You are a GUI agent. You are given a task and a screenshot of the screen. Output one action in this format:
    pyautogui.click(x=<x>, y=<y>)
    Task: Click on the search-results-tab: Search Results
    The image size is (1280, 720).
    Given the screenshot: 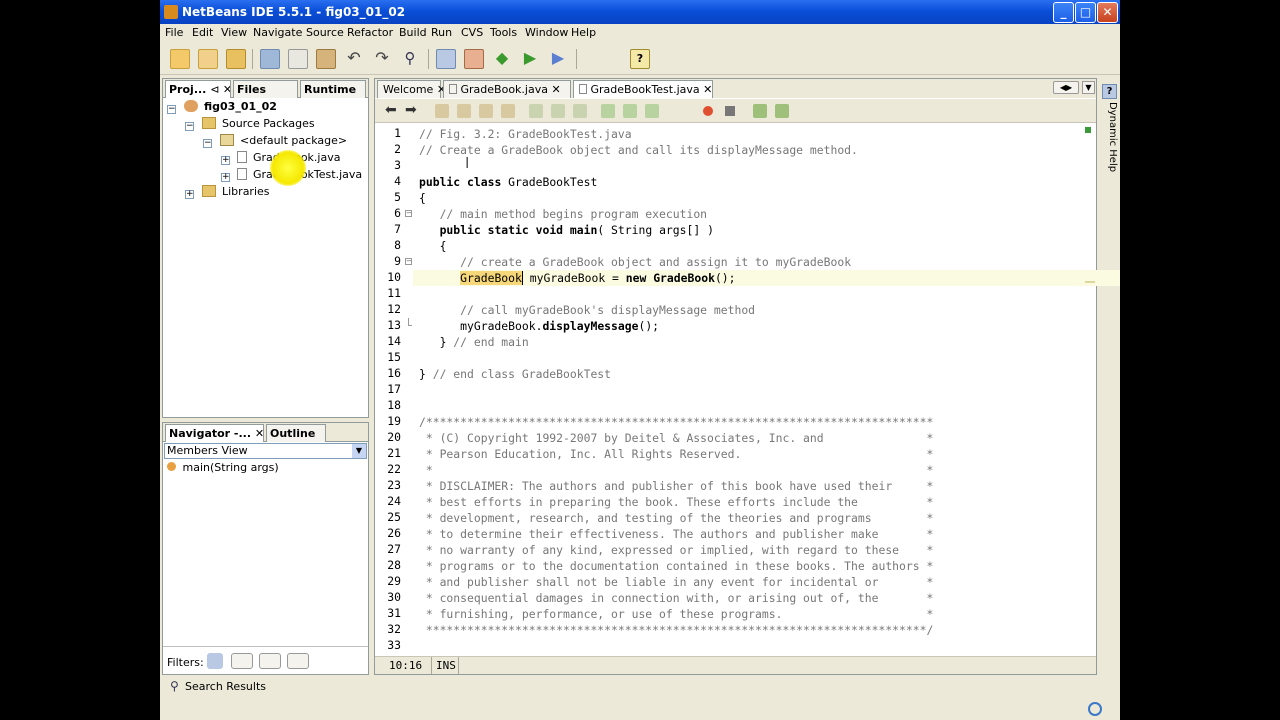 What is the action you would take?
    pyautogui.click(x=225, y=686)
    